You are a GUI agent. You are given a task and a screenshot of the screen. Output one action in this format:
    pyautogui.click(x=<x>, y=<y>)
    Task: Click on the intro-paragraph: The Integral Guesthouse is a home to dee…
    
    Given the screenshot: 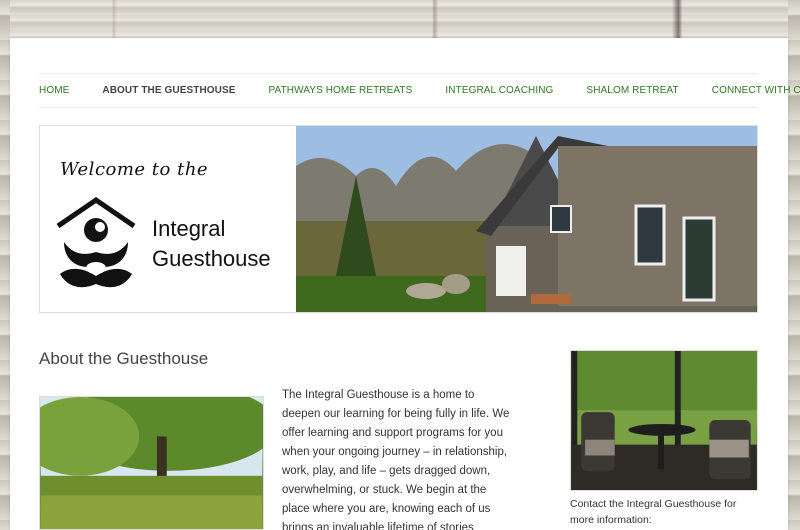 What is the action you would take?
    pyautogui.click(x=396, y=459)
    